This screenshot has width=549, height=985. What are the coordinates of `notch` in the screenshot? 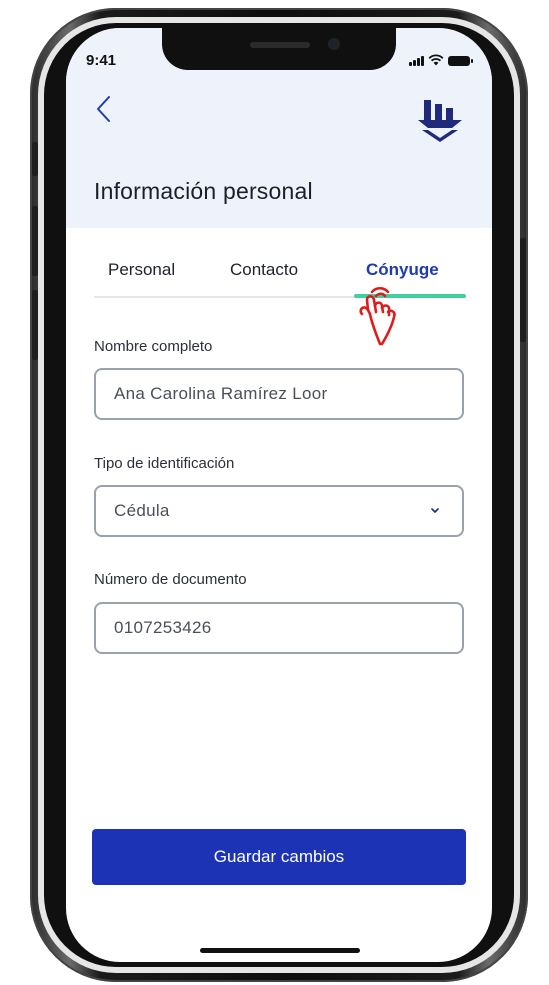 It's located at (279, 49).